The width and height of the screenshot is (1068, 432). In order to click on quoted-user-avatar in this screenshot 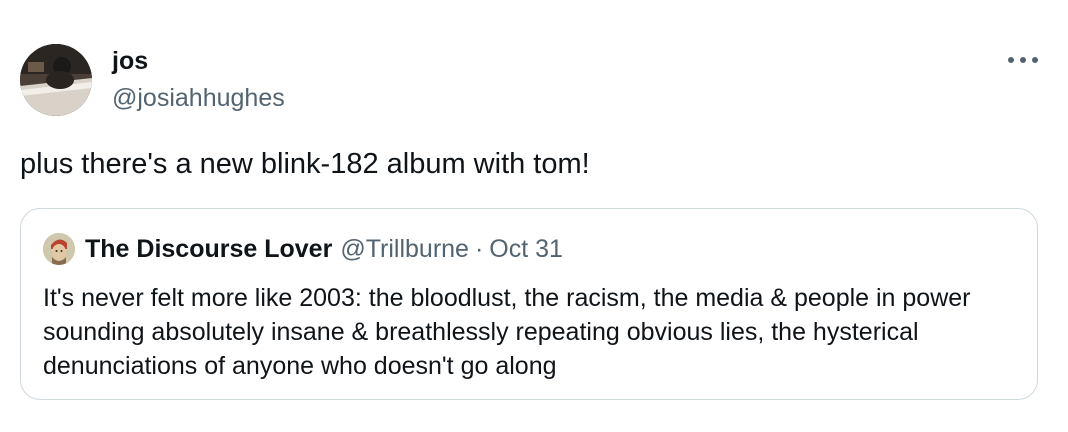, I will do `click(59, 249)`.